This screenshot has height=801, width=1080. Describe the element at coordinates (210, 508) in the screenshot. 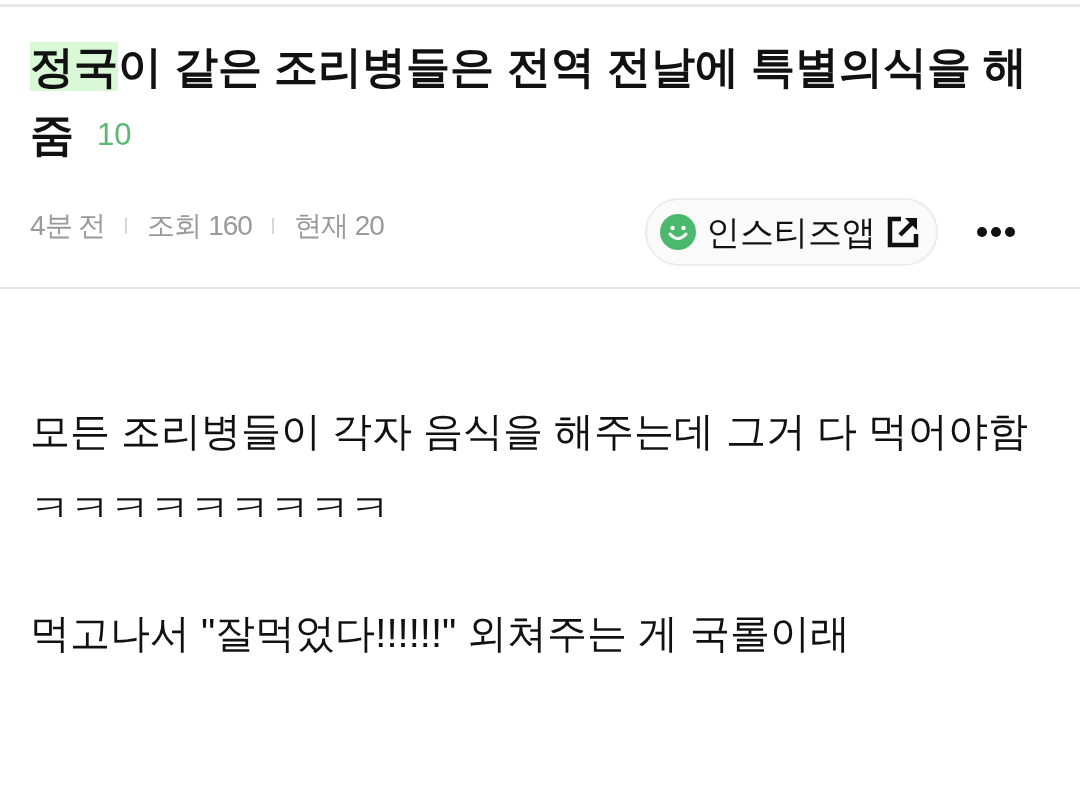

I see `body-text: ㅋㅋㅋㅋㅋㅋㅋㅋㅋ` at that location.